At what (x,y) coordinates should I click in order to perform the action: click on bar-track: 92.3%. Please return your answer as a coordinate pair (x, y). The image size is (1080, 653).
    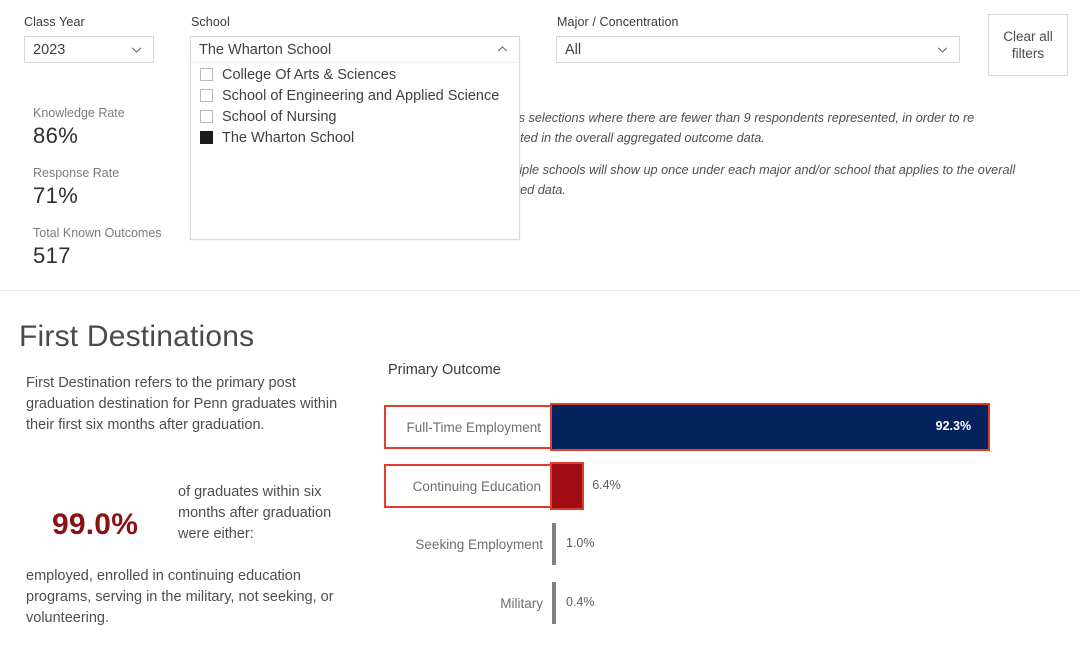
    Looking at the image, I should click on (787, 427).